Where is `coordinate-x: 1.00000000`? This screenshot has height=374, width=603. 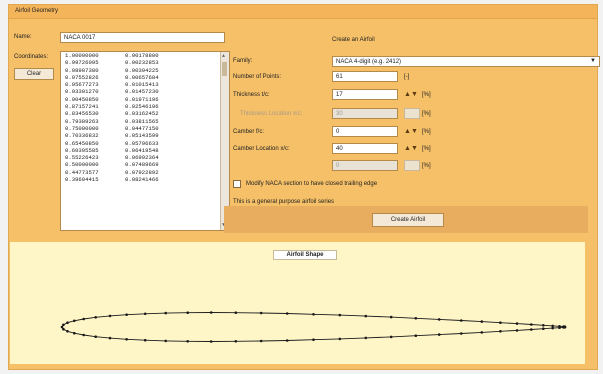 coordinate-x: 1.00000000 is located at coordinates (82, 55).